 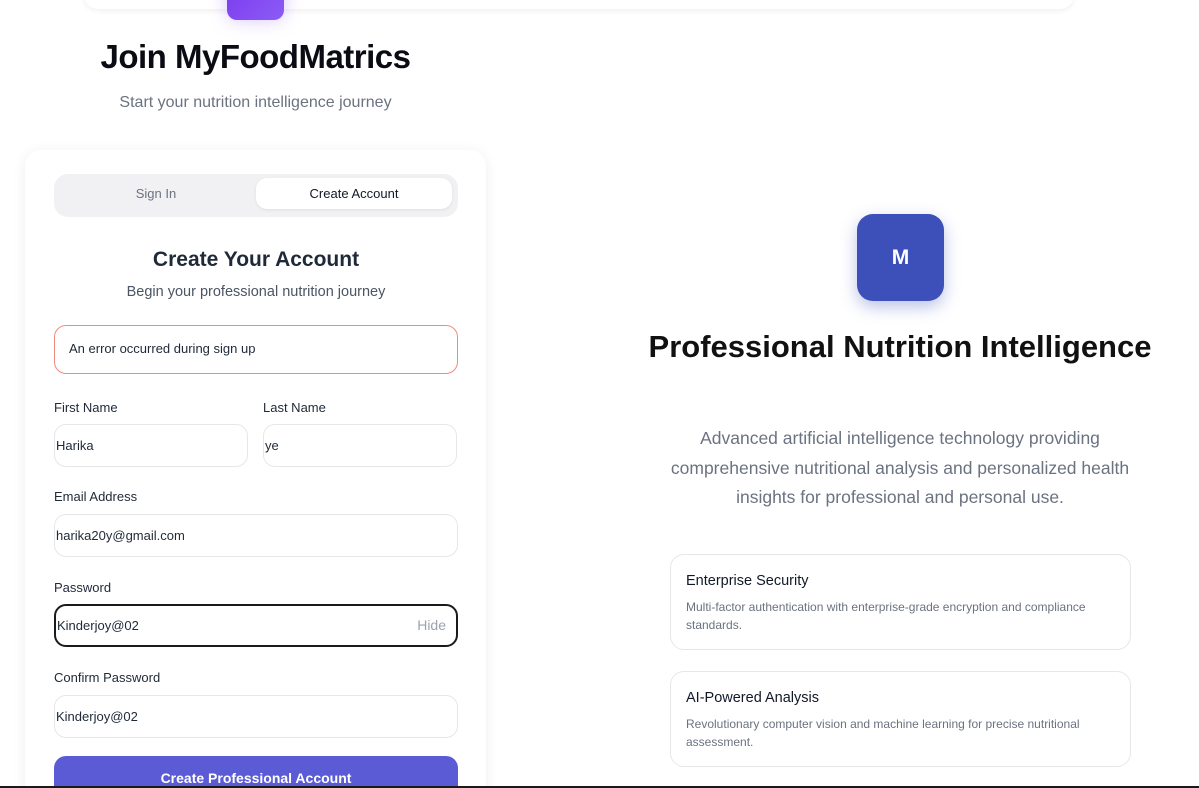 I want to click on last-name-input: ye, so click(x=360, y=445).